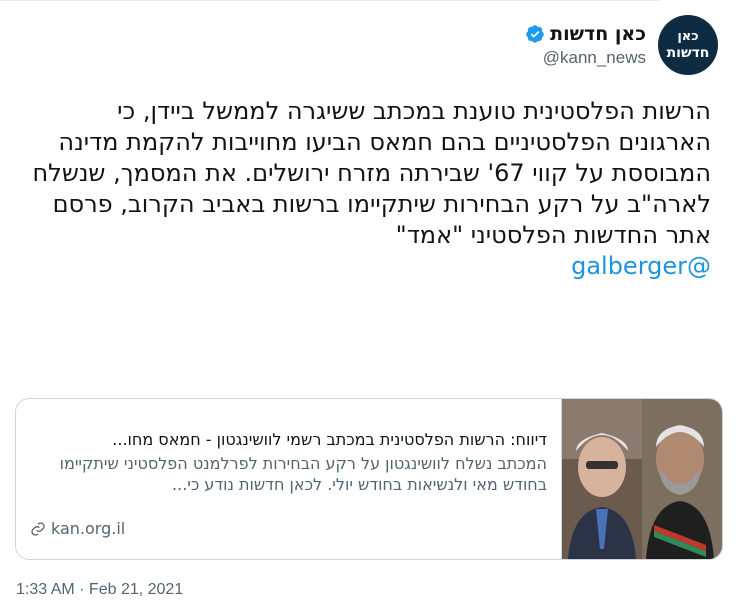  Describe the element at coordinates (330, 0) in the screenshot. I see `top-divider` at that location.